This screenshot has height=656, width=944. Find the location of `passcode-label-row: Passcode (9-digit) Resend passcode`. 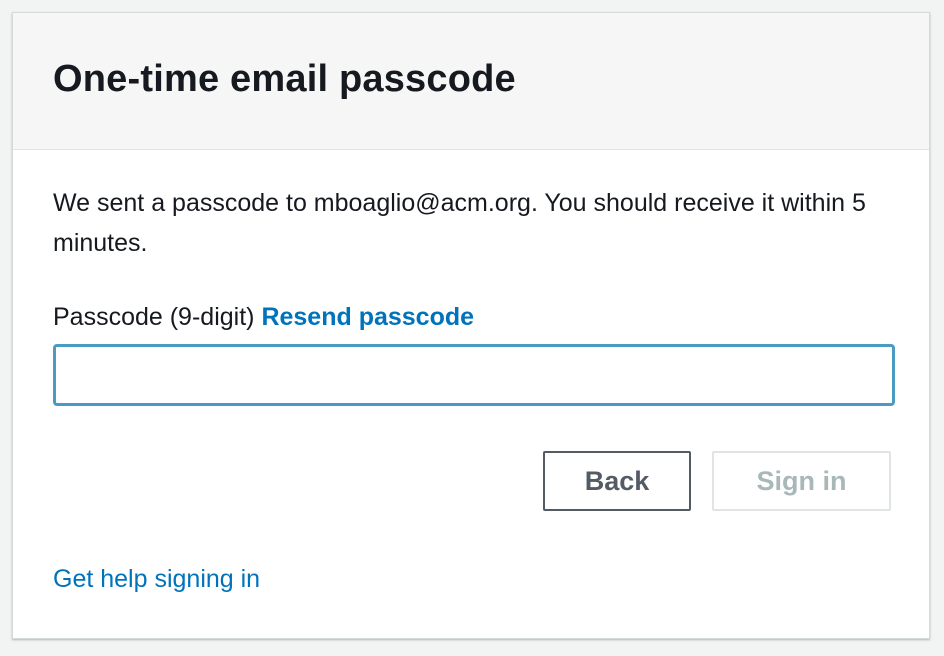

passcode-label-row: Passcode (9-digit) Resend passcode is located at coordinates (471, 317).